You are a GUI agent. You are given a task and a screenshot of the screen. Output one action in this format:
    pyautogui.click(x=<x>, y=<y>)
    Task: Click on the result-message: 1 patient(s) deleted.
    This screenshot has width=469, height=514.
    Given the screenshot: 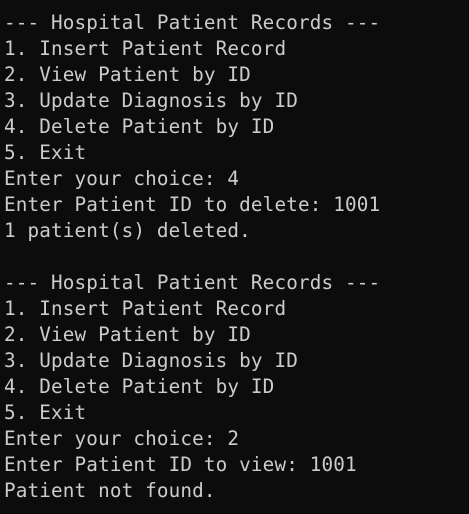 What is the action you would take?
    pyautogui.click(x=127, y=230)
    